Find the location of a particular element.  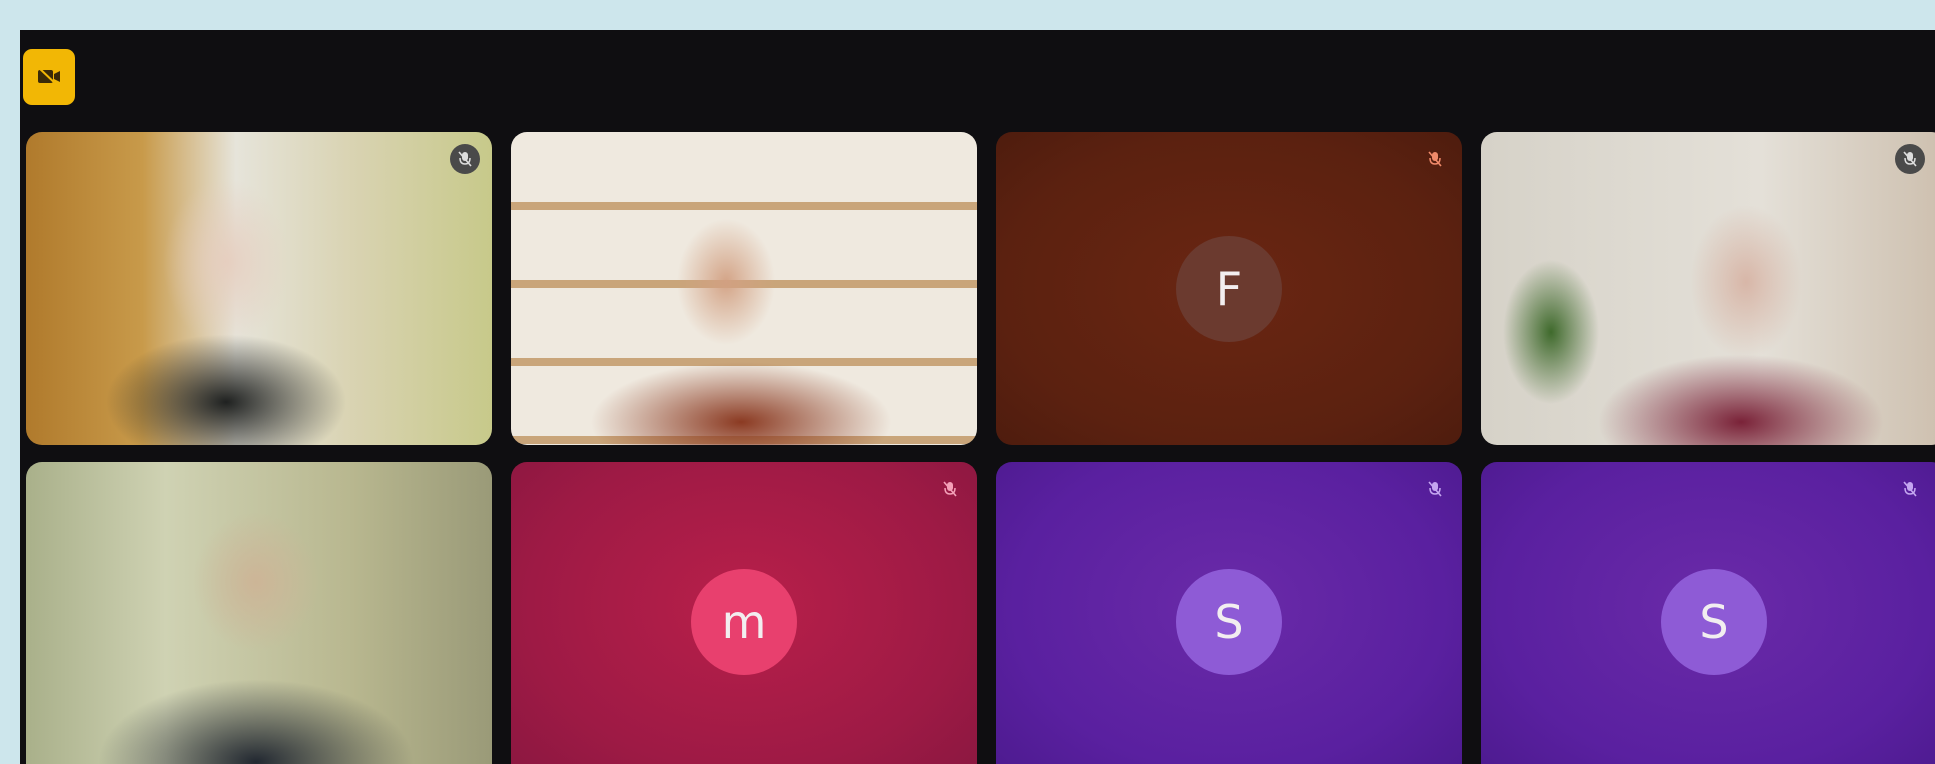

participant-tile-3: F is located at coordinates (1229, 288).